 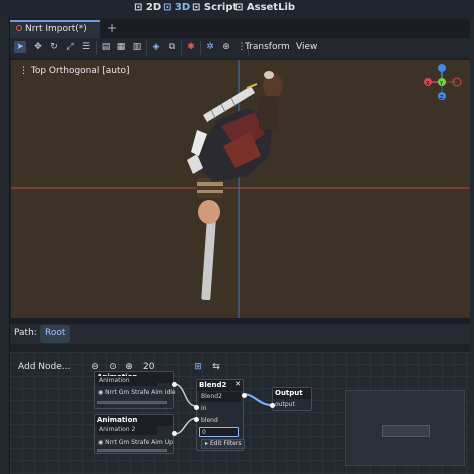 What do you see at coordinates (238, 384) in the screenshot?
I see `blend2-close-icon: ✕` at bounding box center [238, 384].